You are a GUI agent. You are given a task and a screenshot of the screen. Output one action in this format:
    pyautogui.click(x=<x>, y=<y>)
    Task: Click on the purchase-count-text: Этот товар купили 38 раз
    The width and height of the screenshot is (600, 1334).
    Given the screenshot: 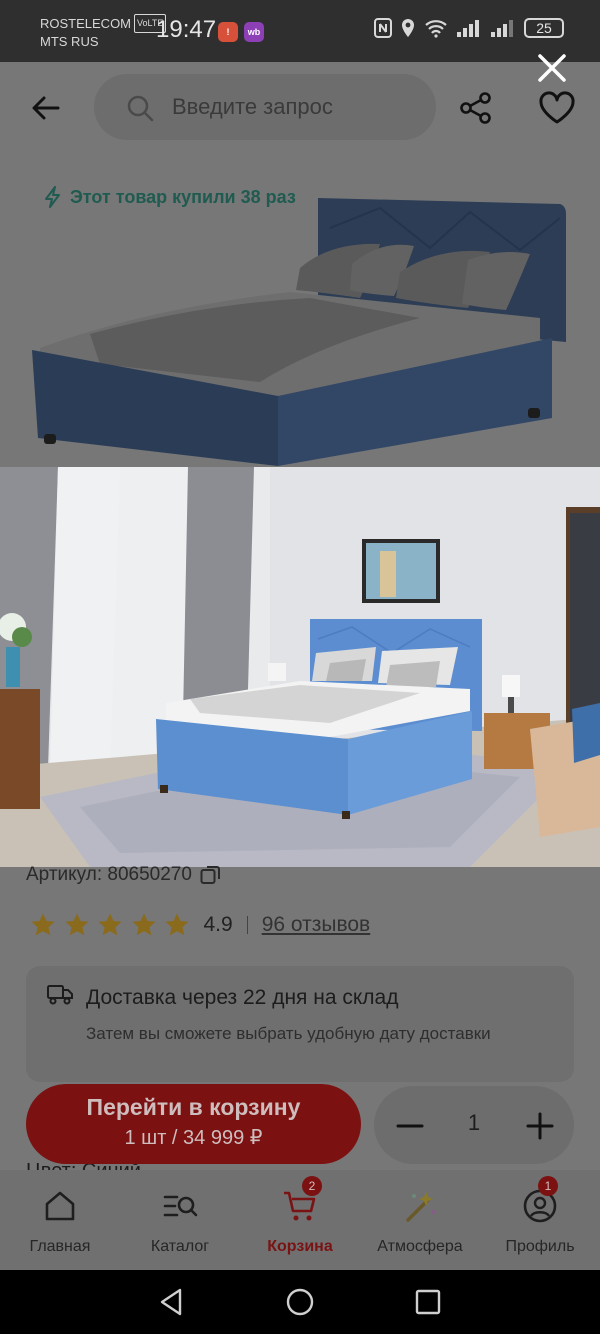 What is the action you would take?
    pyautogui.click(x=183, y=196)
    